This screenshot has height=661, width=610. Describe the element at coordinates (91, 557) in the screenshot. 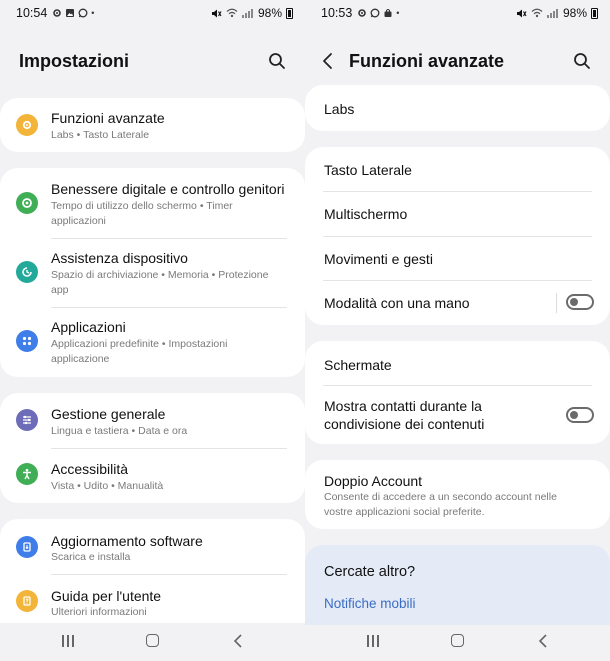

I see `item-subtitle: Scarica e installa` at that location.